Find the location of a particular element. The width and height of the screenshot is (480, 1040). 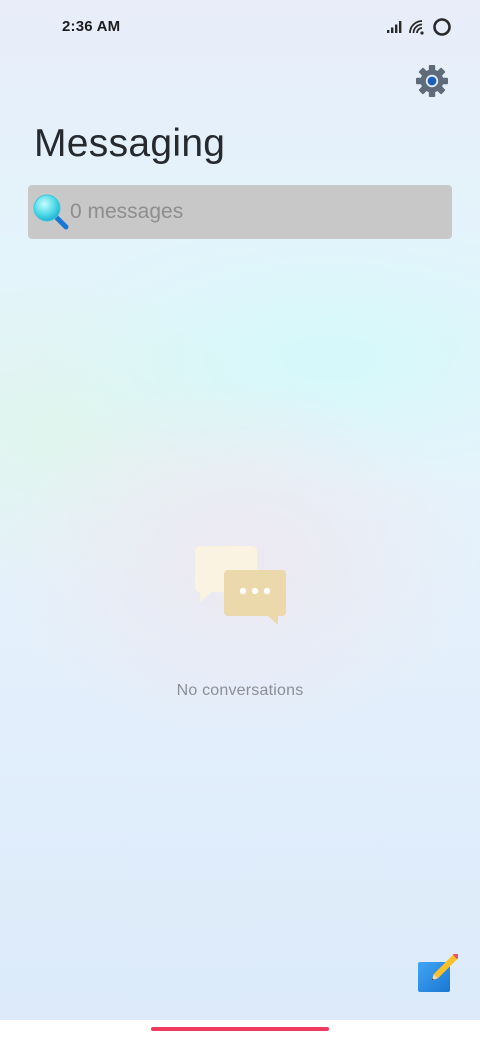

settings-button is located at coordinates (432, 81).